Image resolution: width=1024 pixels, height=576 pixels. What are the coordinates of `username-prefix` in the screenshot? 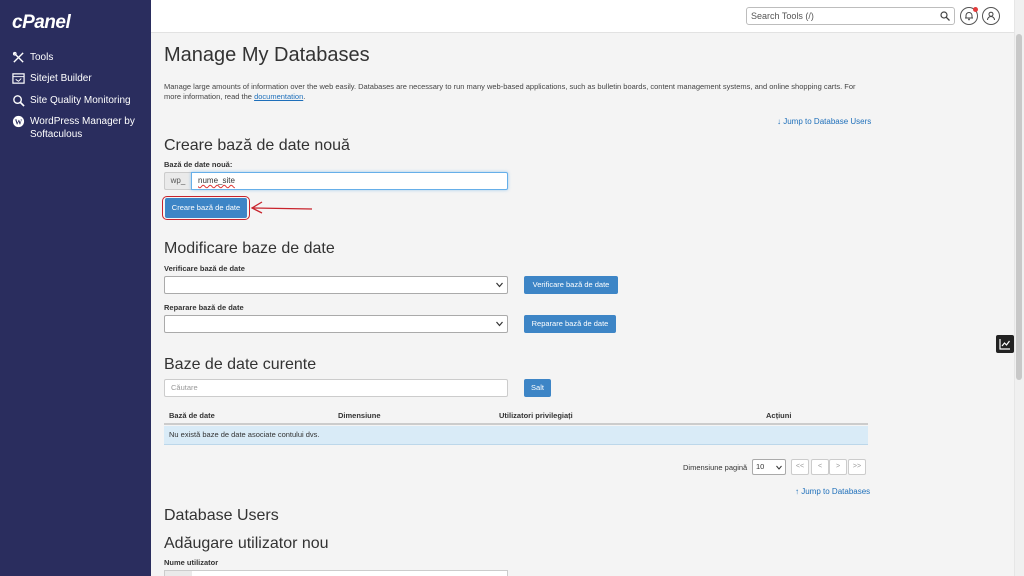 It's located at (178, 573).